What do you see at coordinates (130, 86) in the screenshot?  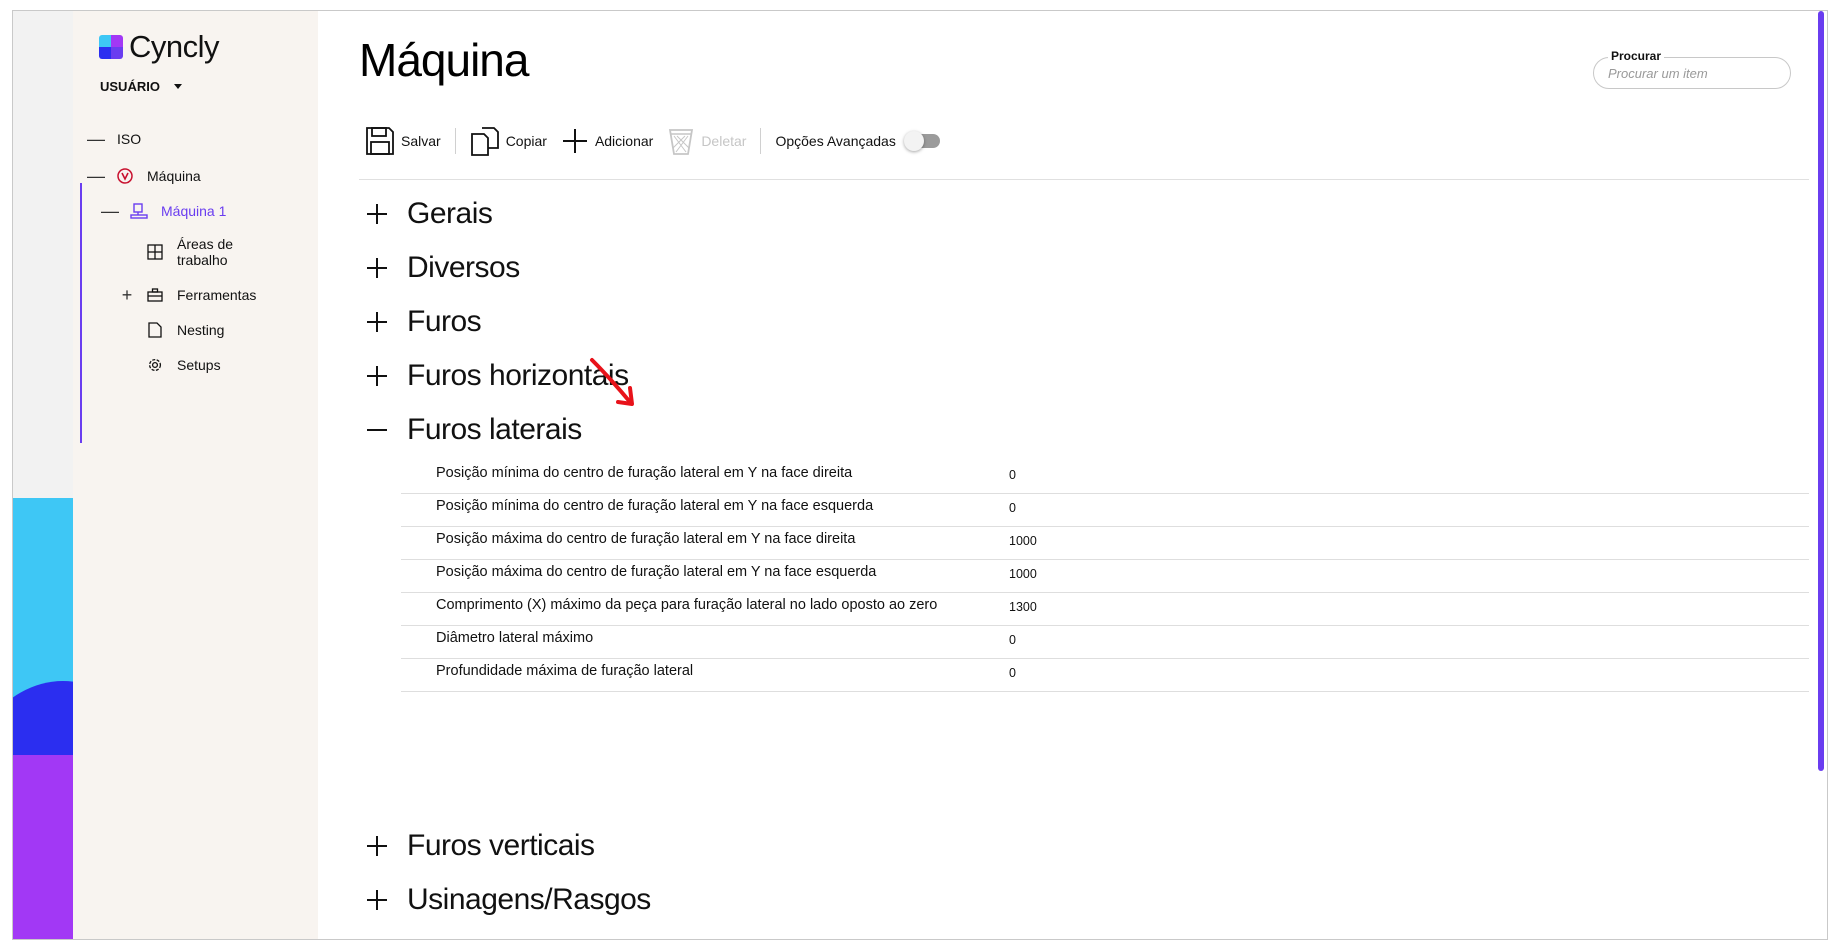 I see `user-label: USUÁRIO` at bounding box center [130, 86].